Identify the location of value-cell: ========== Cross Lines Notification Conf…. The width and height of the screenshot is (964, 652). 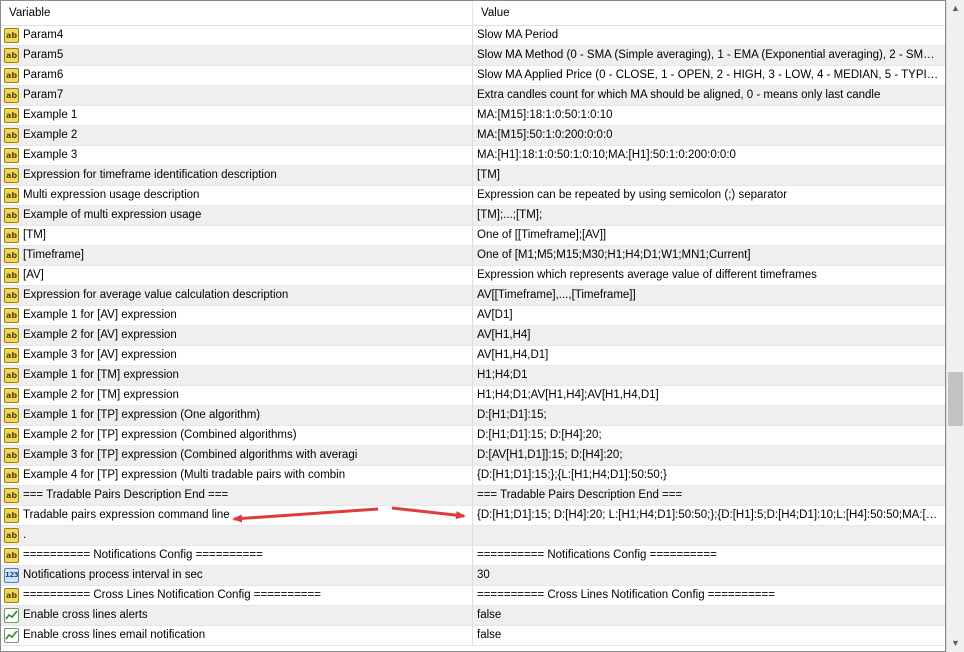
(709, 595).